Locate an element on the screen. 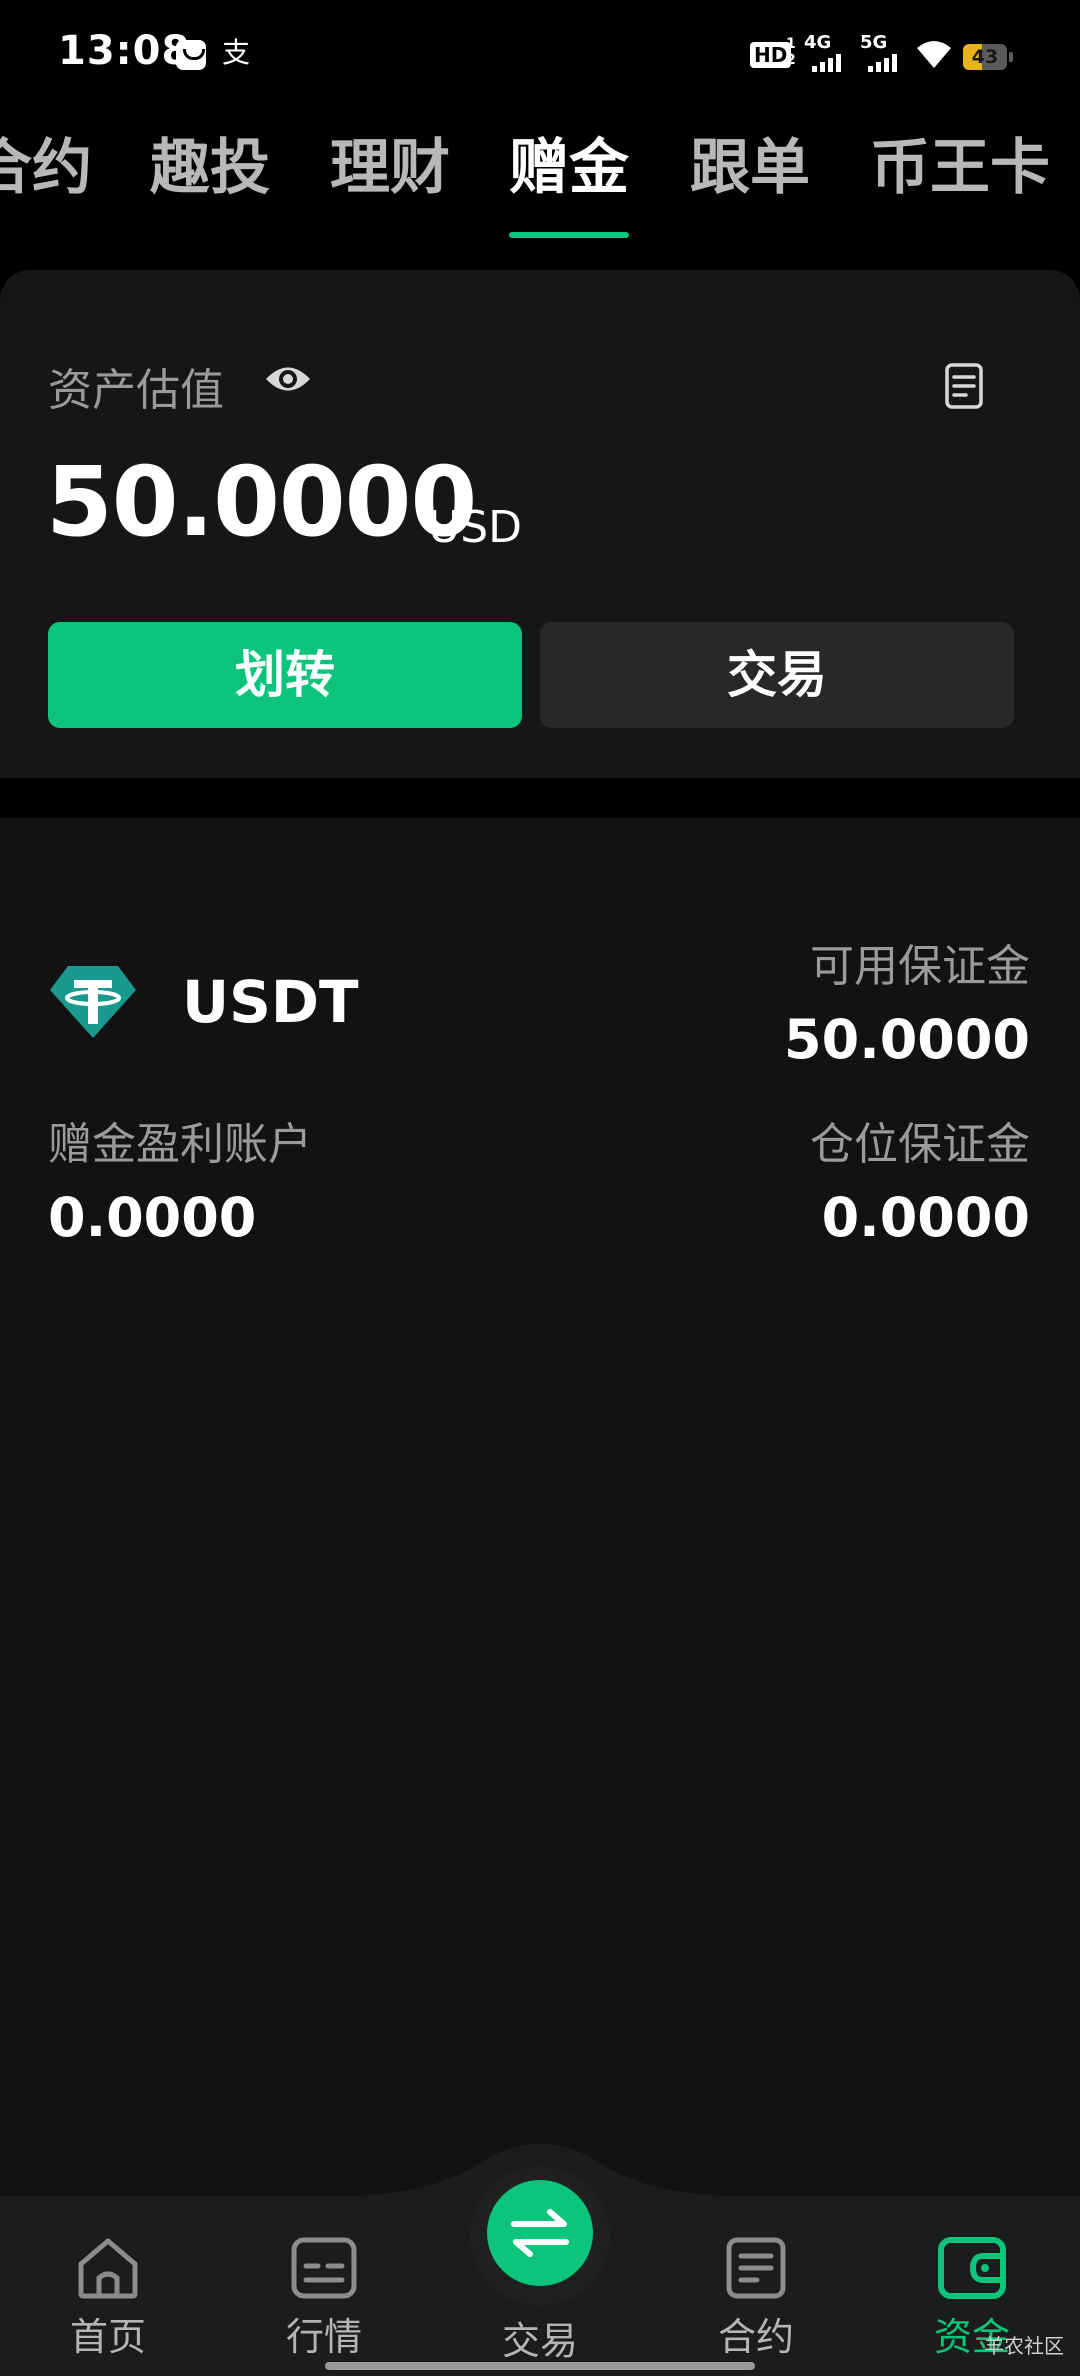 This screenshot has width=1080, height=2376. position-margin-label: 仓位保证金 is located at coordinates (920, 1144).